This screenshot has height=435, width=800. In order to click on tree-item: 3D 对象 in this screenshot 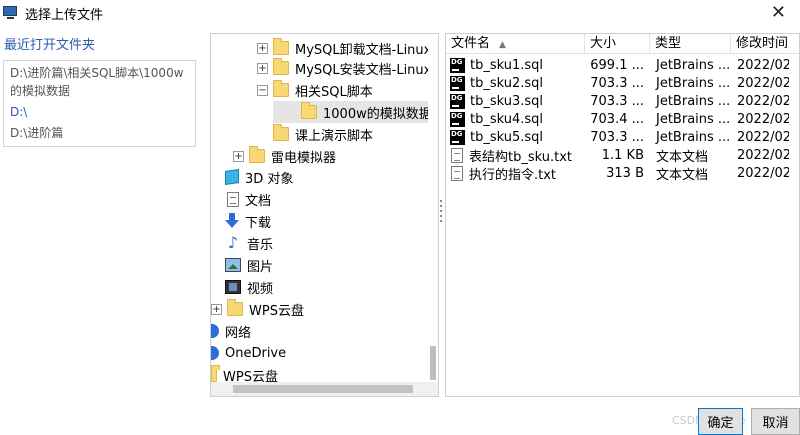, I will do `click(259, 177)`.